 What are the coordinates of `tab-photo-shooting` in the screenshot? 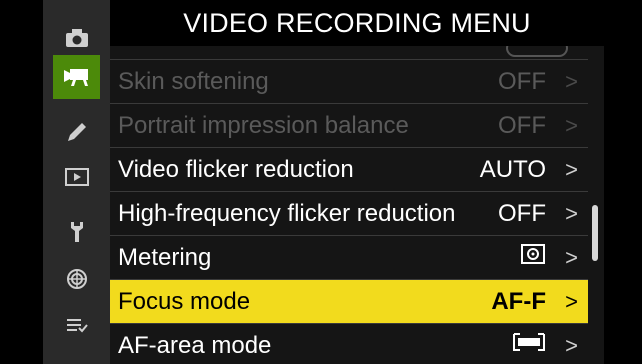 It's located at (76, 38).